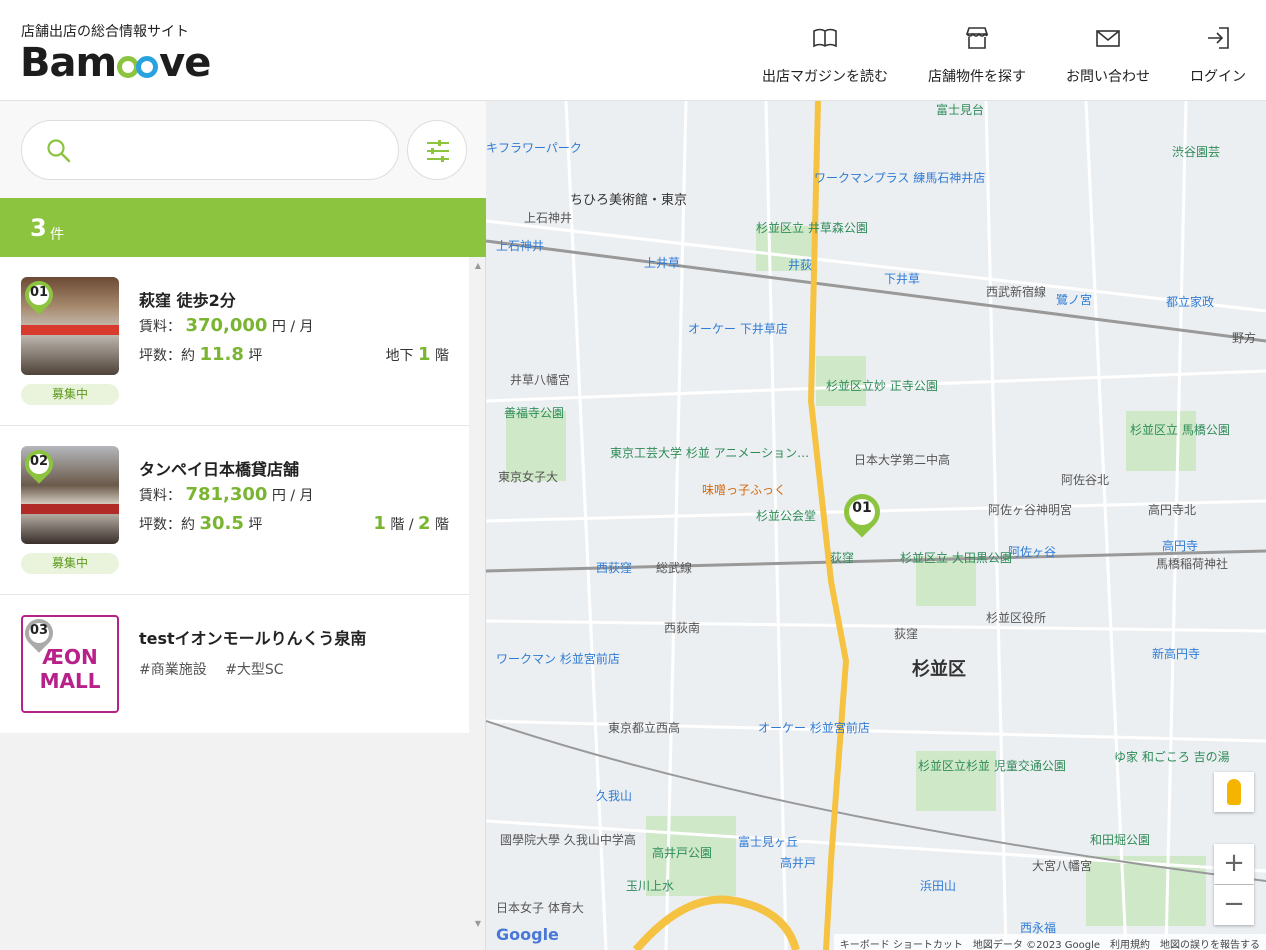 Image resolution: width=1266 pixels, height=950 pixels. I want to click on book-icon, so click(825, 38).